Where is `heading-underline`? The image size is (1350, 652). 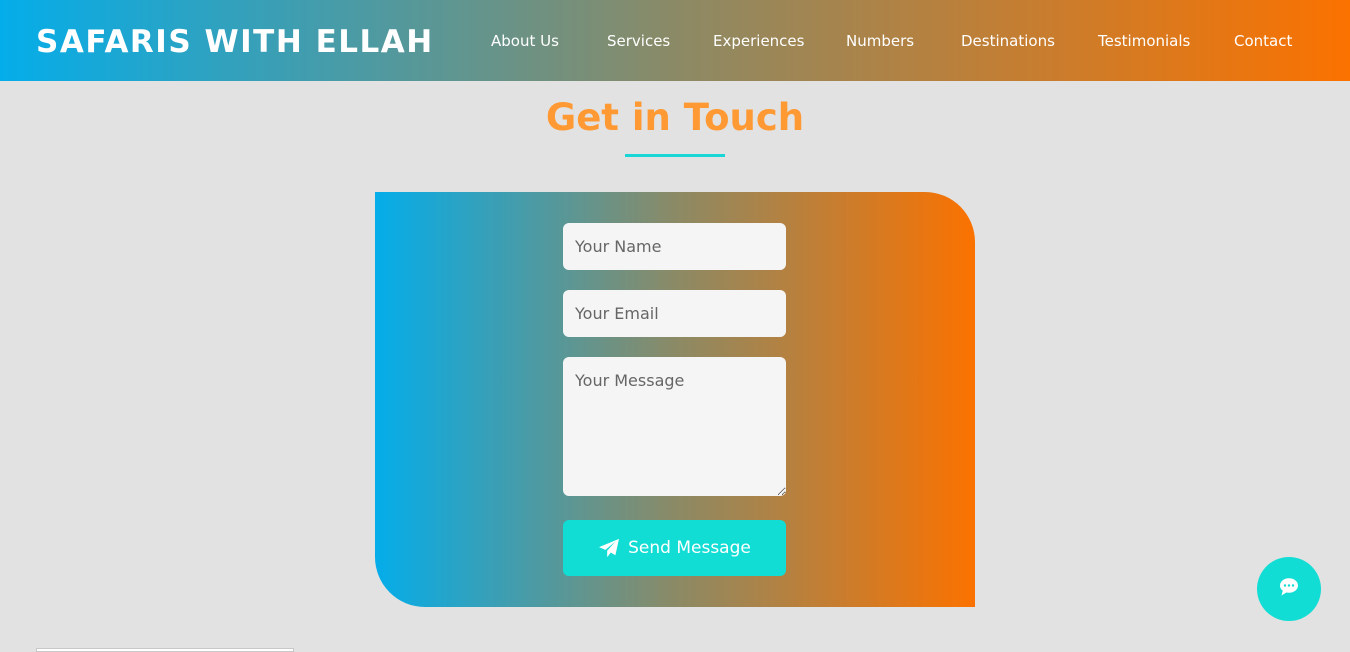 heading-underline is located at coordinates (675, 155).